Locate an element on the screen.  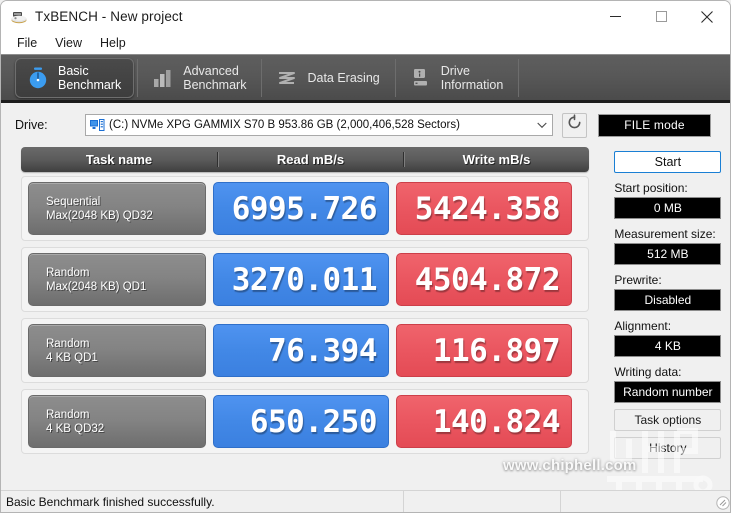
prewrite-field: Disabled is located at coordinates (668, 300).